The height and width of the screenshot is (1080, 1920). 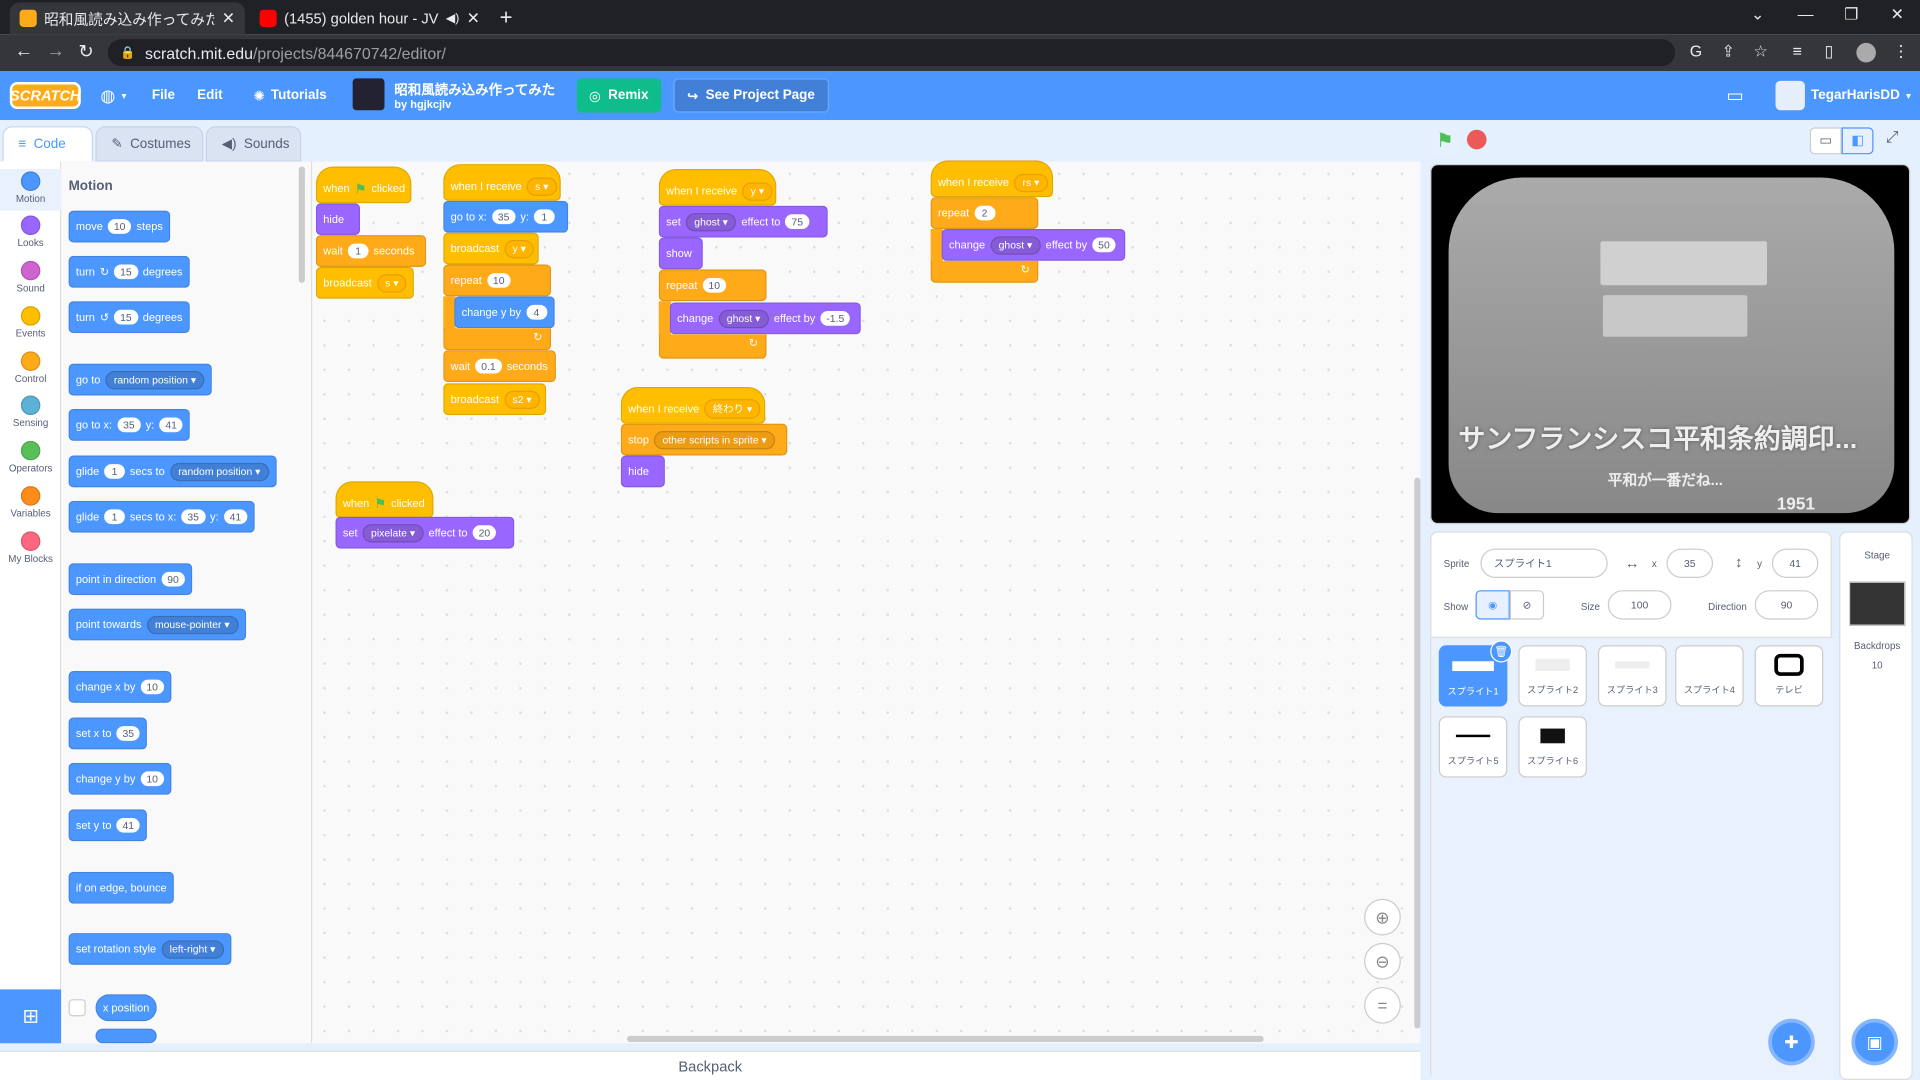 I want to click on block-input: 35, so click(x=128, y=733).